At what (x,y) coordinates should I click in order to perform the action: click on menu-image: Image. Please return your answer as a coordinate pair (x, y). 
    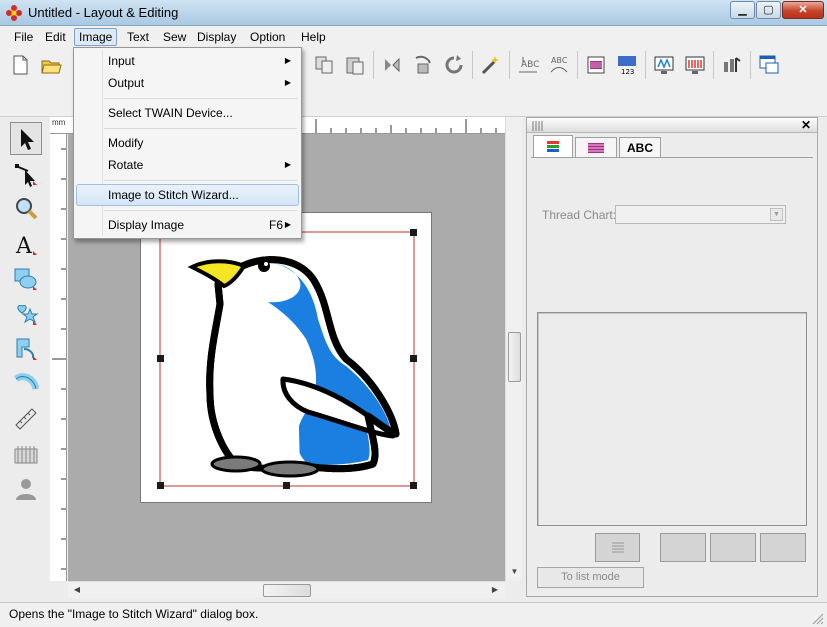
    Looking at the image, I should click on (96, 37).